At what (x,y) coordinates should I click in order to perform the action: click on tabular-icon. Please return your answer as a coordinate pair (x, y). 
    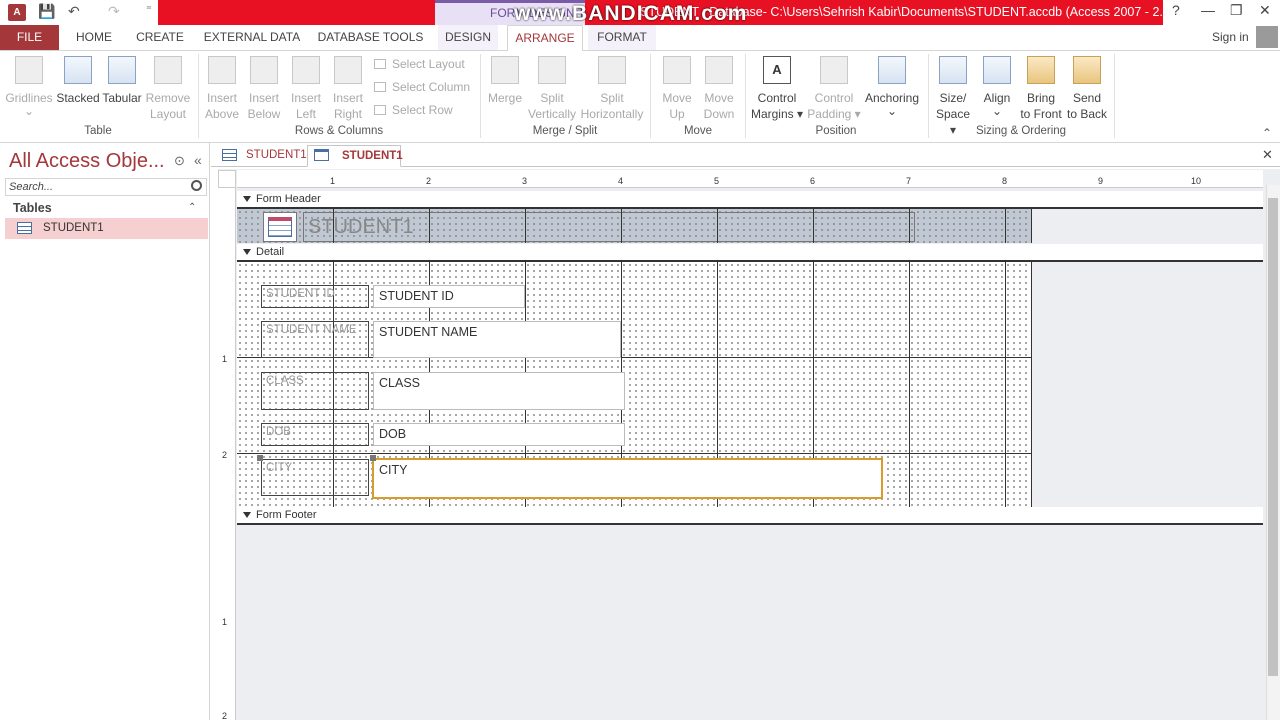
    Looking at the image, I should click on (122, 70).